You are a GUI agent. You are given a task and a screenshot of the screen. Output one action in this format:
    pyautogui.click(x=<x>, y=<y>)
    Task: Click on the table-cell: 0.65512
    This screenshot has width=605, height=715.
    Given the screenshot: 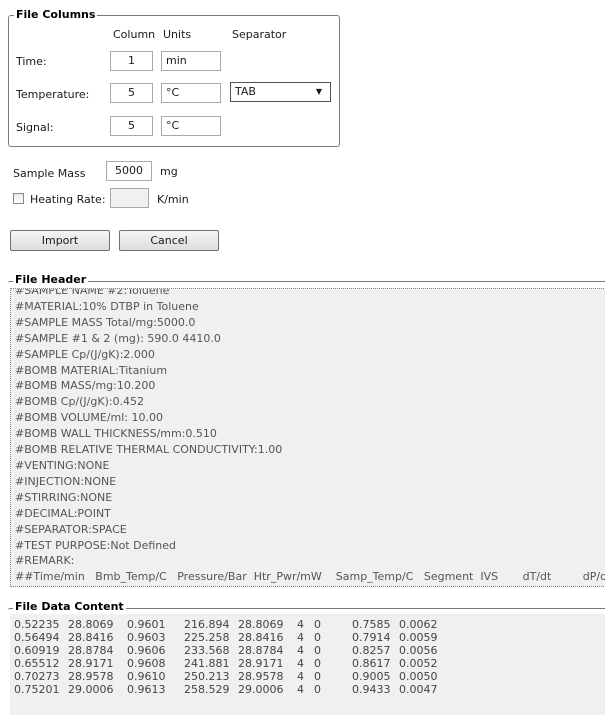 What is the action you would take?
    pyautogui.click(x=37, y=663)
    